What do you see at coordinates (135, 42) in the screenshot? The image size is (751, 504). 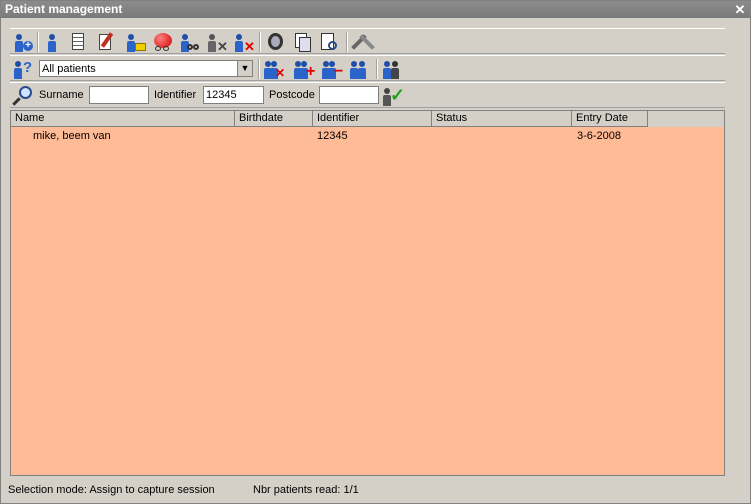 I see `patient-folder-icon` at bounding box center [135, 42].